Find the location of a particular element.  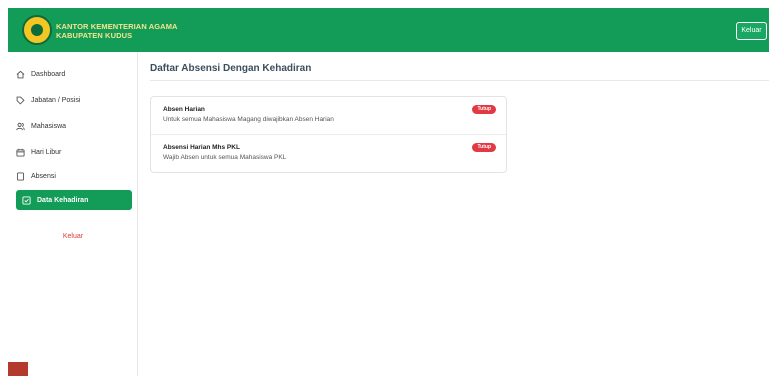

sidebar-item-label: Data Kehadiran is located at coordinates (63, 200).